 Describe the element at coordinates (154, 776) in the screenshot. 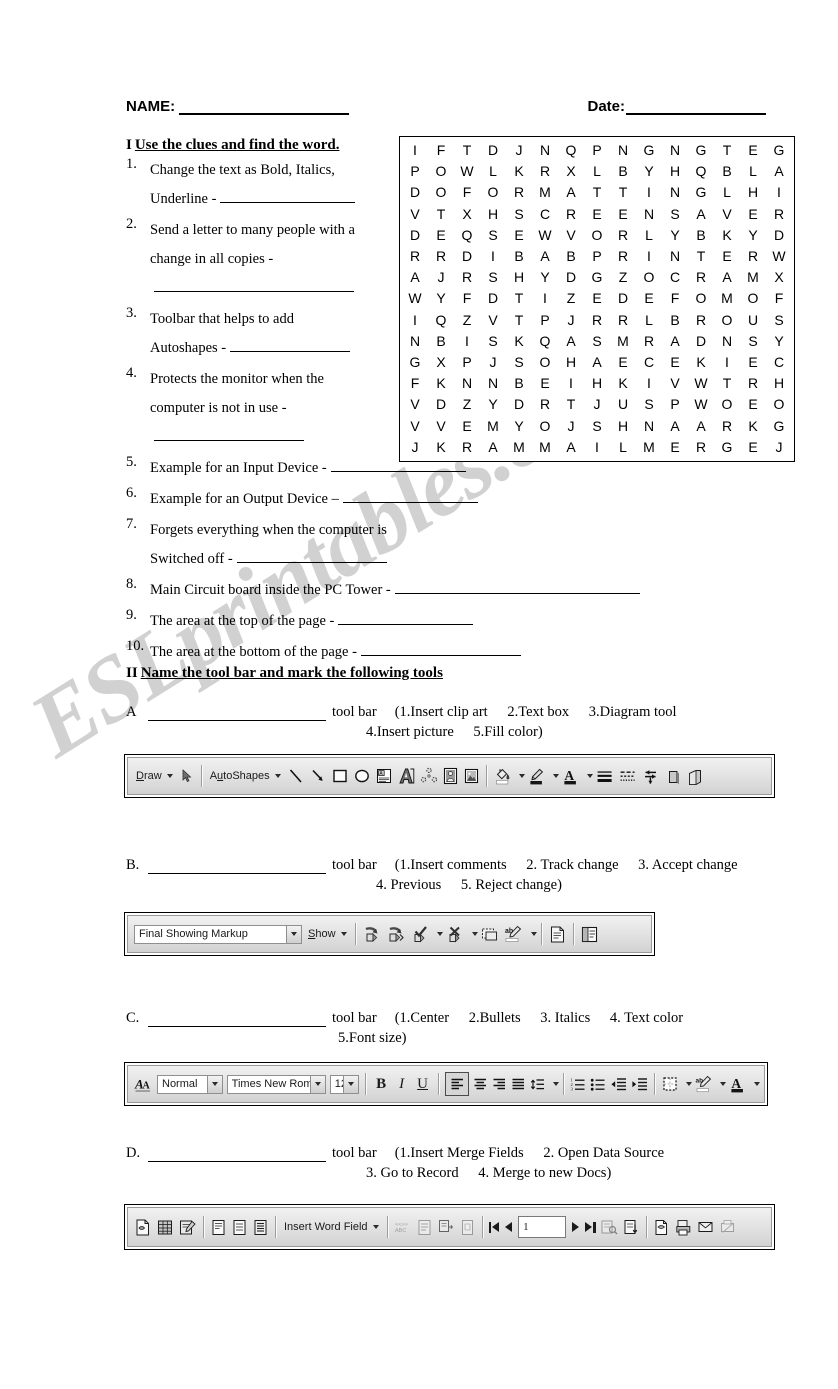

I see `draw-menu-button: Draw` at that location.